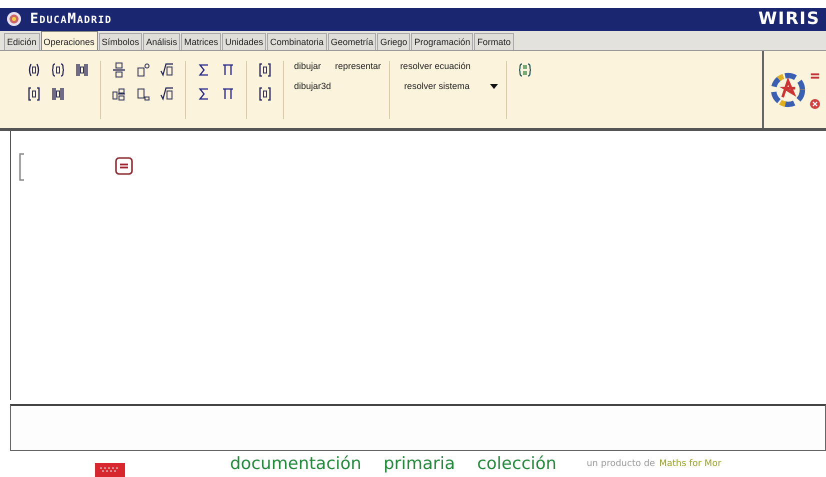 The height and width of the screenshot is (477, 826). What do you see at coordinates (352, 41) in the screenshot?
I see `tab: Geometría` at bounding box center [352, 41].